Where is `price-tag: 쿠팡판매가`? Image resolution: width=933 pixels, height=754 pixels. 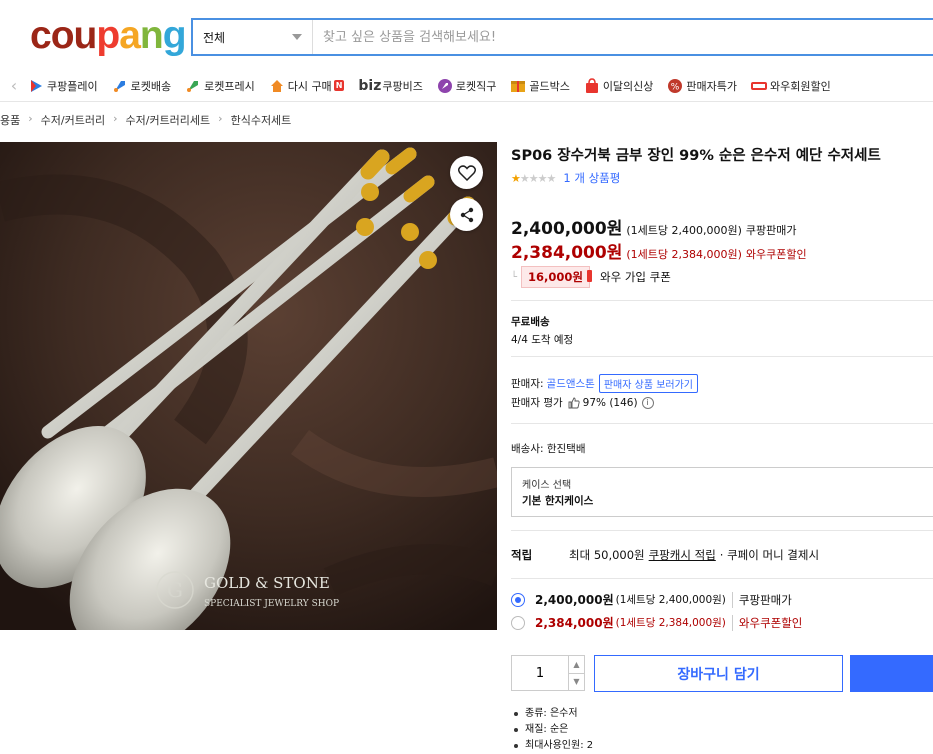 price-tag: 쿠팡판매가 is located at coordinates (771, 230).